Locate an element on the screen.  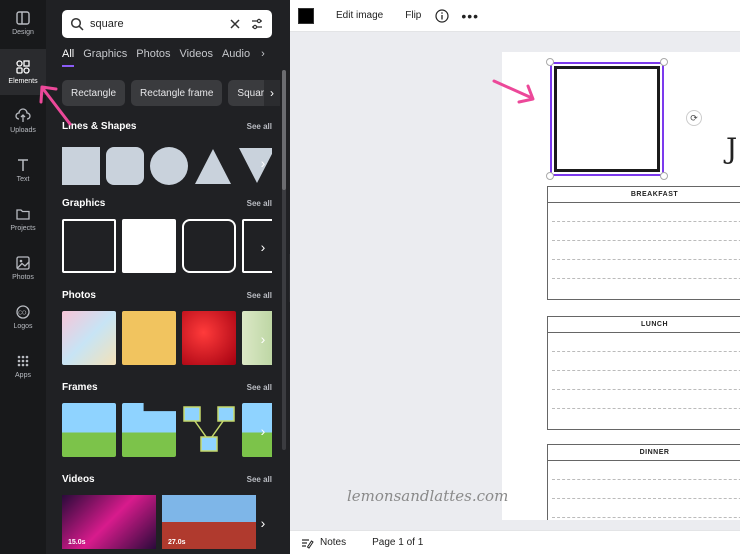
videos-next-icon: › is located at coordinates (263, 523).